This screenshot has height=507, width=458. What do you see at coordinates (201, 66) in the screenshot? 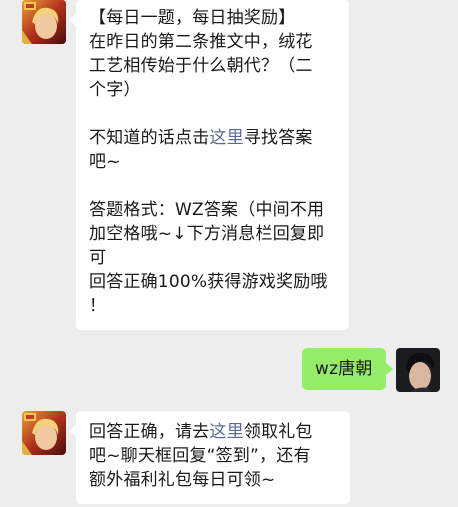
I see `message-text-fragment: 工艺相传始于什么朝代？（二` at bounding box center [201, 66].